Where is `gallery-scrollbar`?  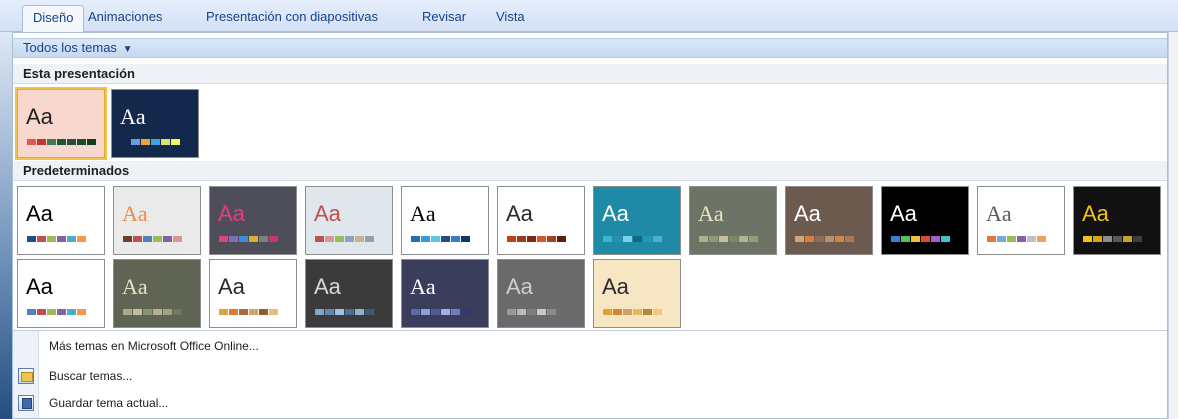 gallery-scrollbar is located at coordinates (1173, 225).